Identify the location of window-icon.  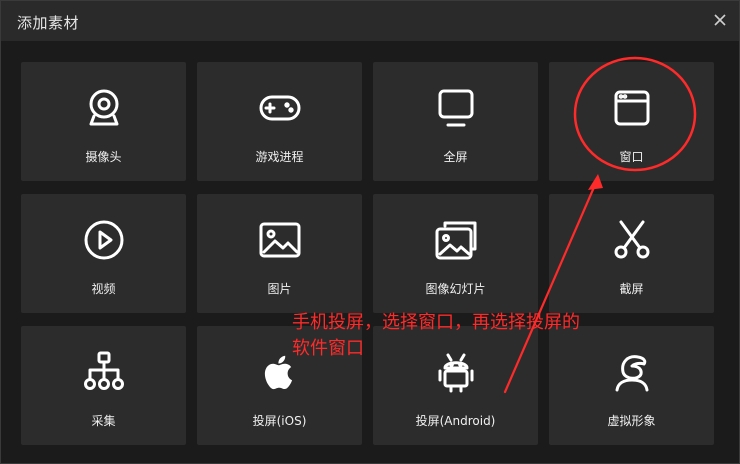
(632, 108).